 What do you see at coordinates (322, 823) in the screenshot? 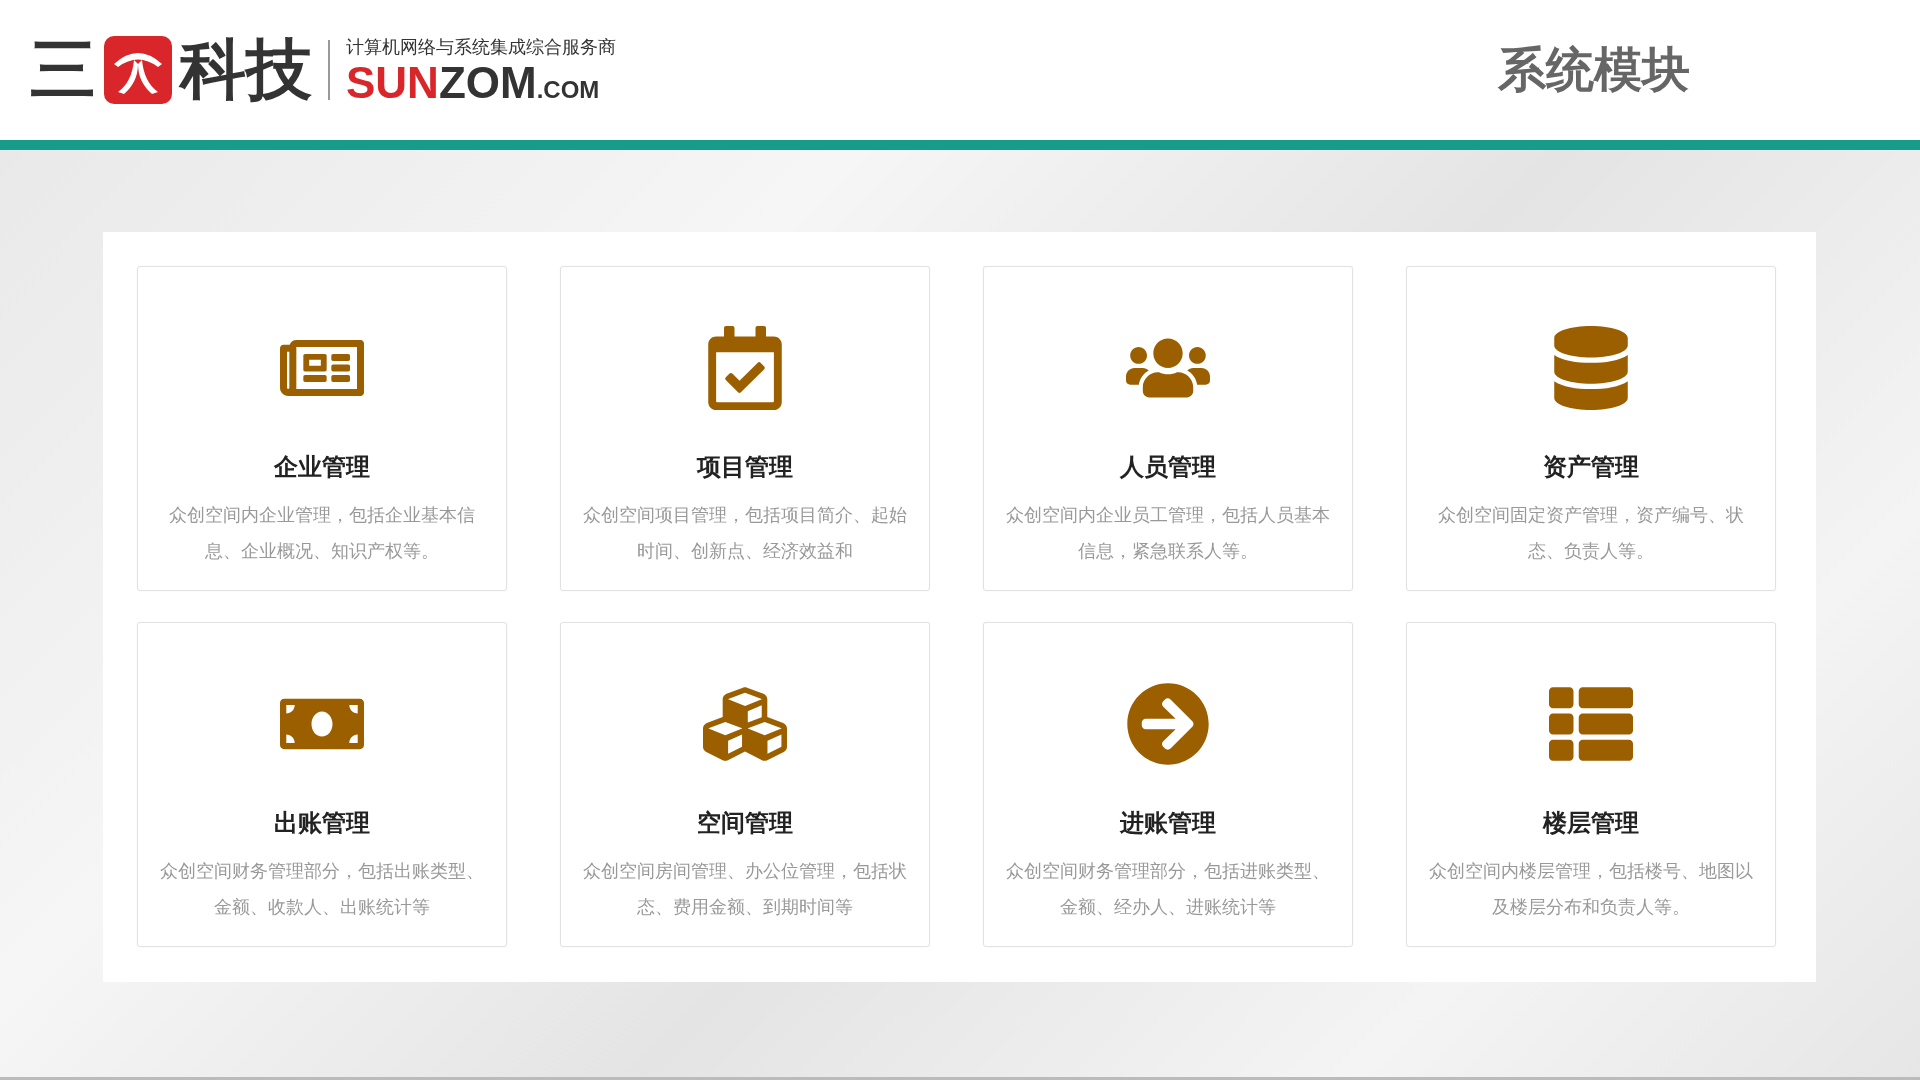
I see `module-title: 出账管理` at bounding box center [322, 823].